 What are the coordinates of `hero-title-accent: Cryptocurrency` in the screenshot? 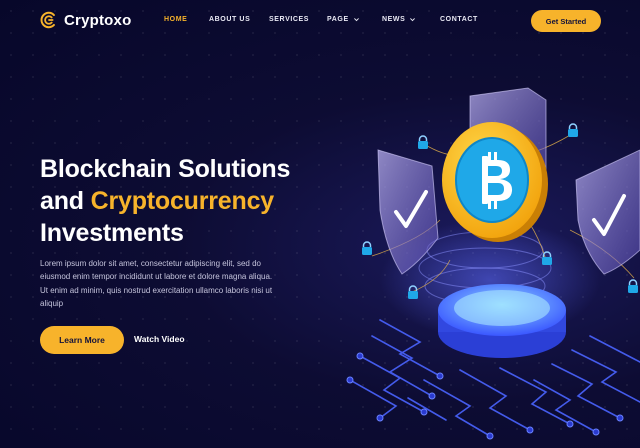 It's located at (182, 201).